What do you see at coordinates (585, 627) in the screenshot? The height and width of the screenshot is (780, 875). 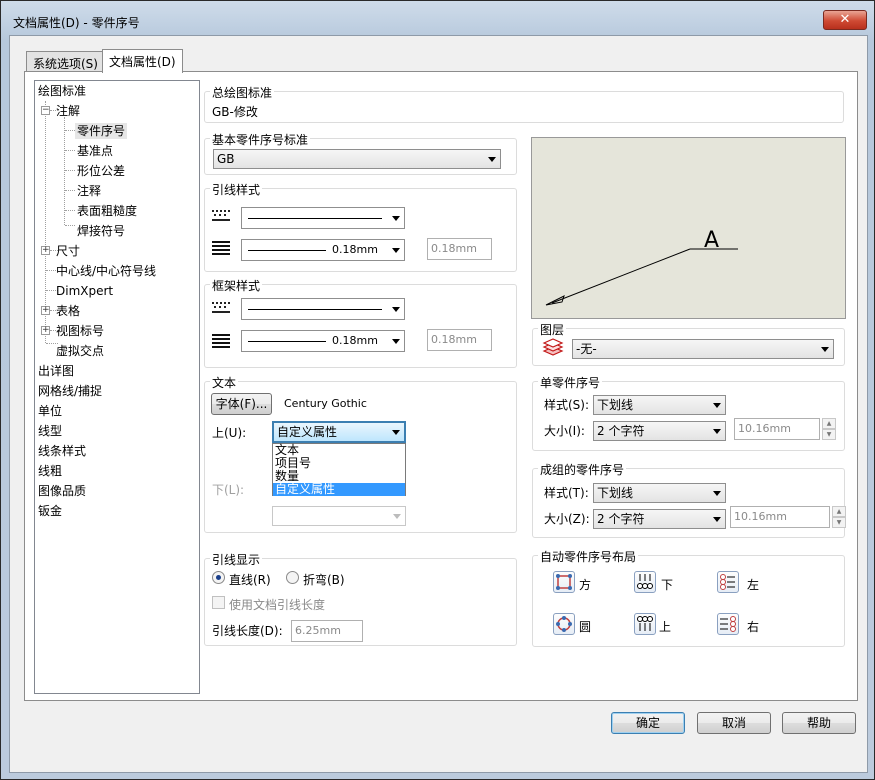 I see `circle-layout-label: 圆` at bounding box center [585, 627].